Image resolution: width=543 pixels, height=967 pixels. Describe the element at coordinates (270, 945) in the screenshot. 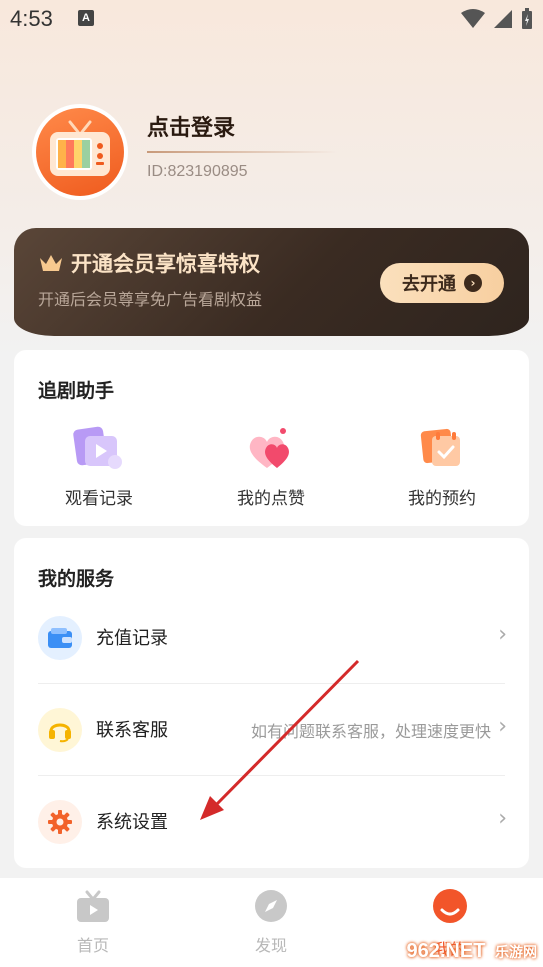

I see `nav-discover-label: 发现` at that location.